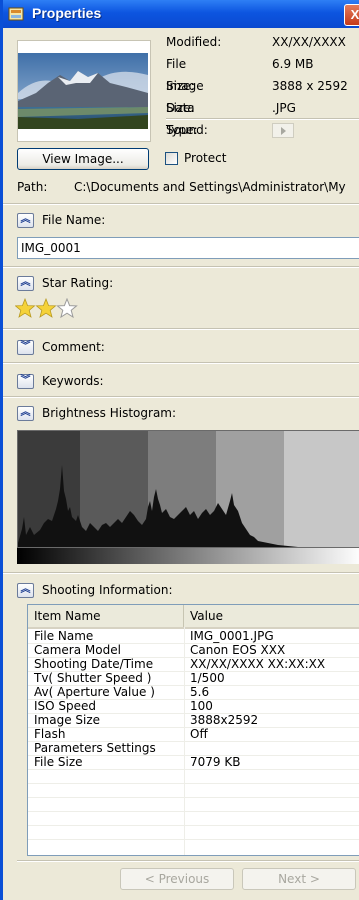  I want to click on cell-value: XX/XX/XXXX XX:XX:XX, so click(258, 664).